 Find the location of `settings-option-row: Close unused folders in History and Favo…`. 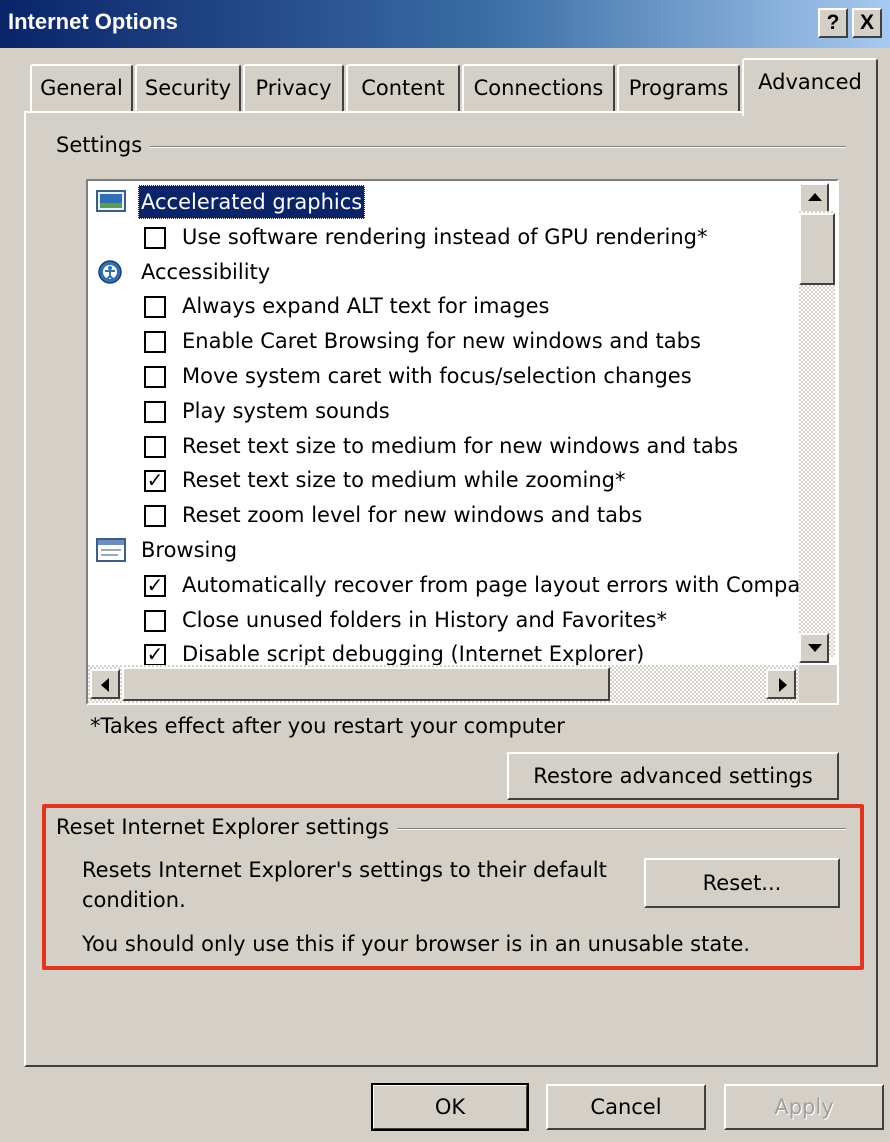

settings-option-row: Close unused folders in History and Favo… is located at coordinates (442, 620).